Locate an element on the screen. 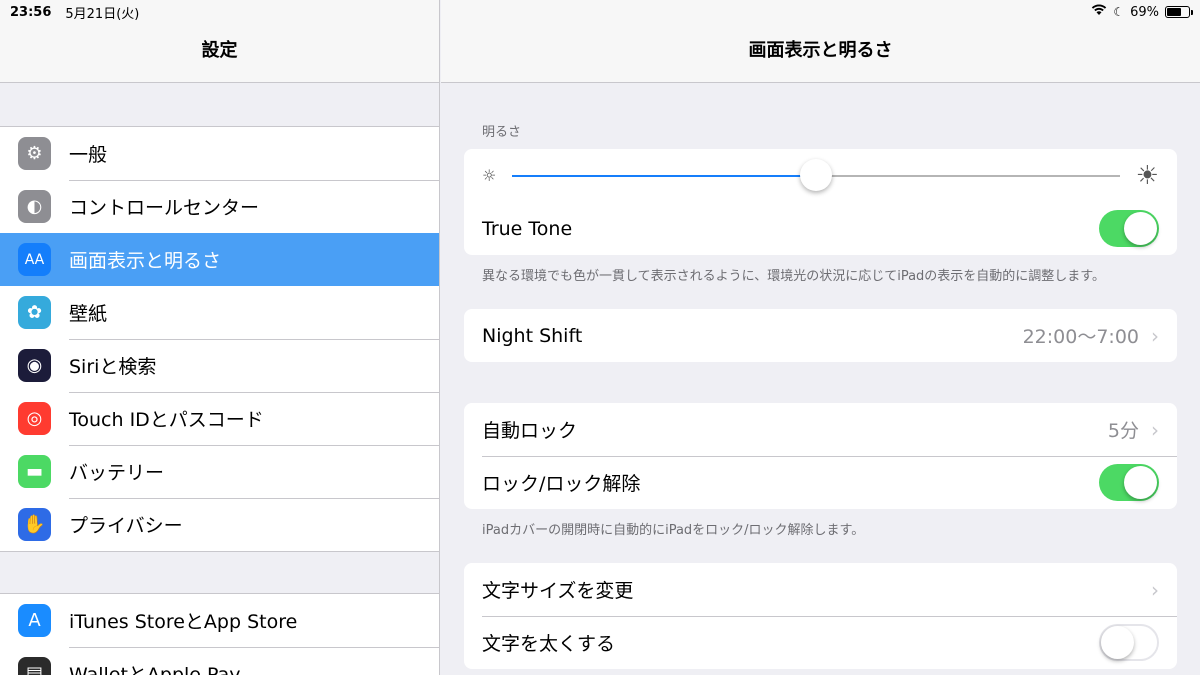  brightness-header: 明るさ is located at coordinates (502, 132).